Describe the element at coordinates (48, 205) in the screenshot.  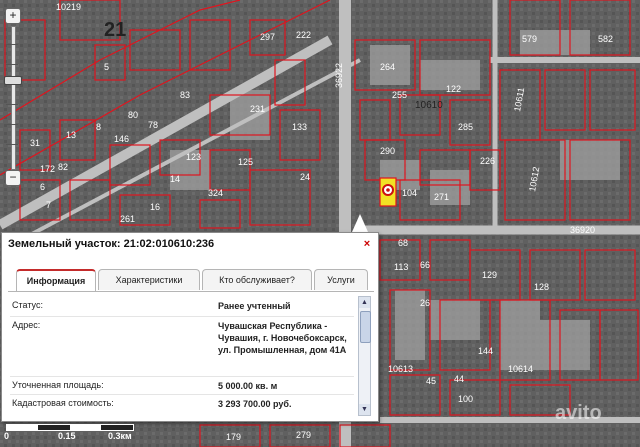
I see `parcel-number-label: 7` at that location.